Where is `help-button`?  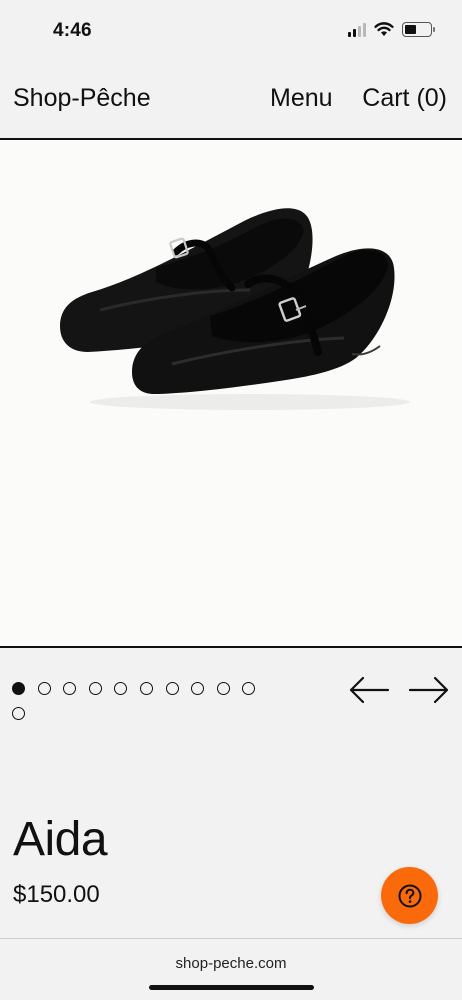
help-button is located at coordinates (409, 895).